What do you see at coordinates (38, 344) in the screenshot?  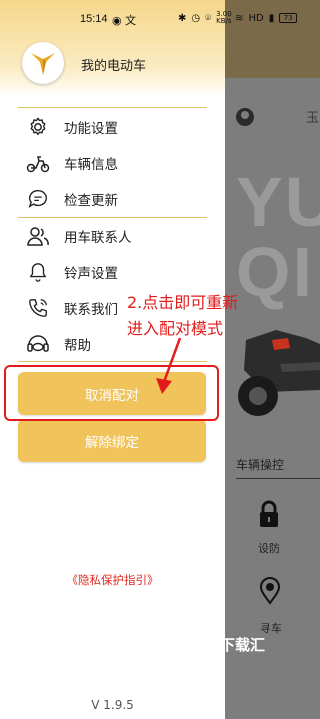 I see `headset-icon` at bounding box center [38, 344].